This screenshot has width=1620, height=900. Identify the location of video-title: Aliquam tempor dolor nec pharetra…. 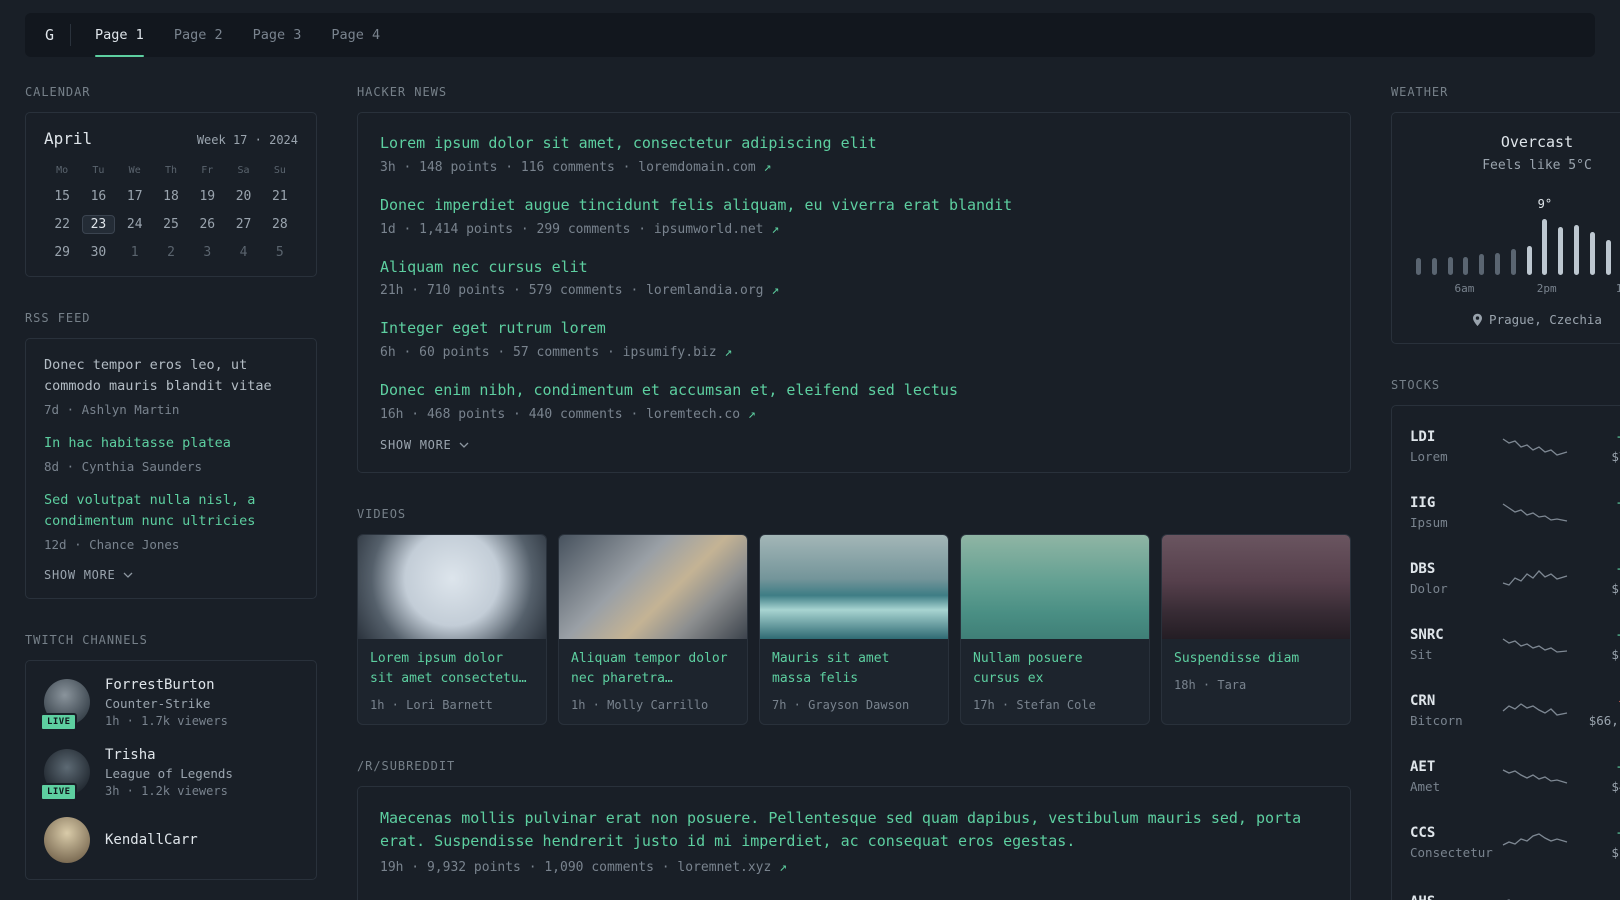
(653, 669).